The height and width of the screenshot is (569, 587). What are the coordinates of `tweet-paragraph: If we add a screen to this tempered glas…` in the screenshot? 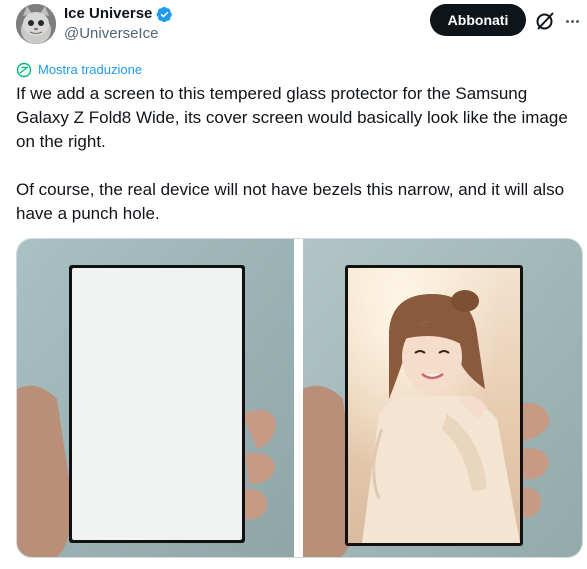 It's located at (292, 117).